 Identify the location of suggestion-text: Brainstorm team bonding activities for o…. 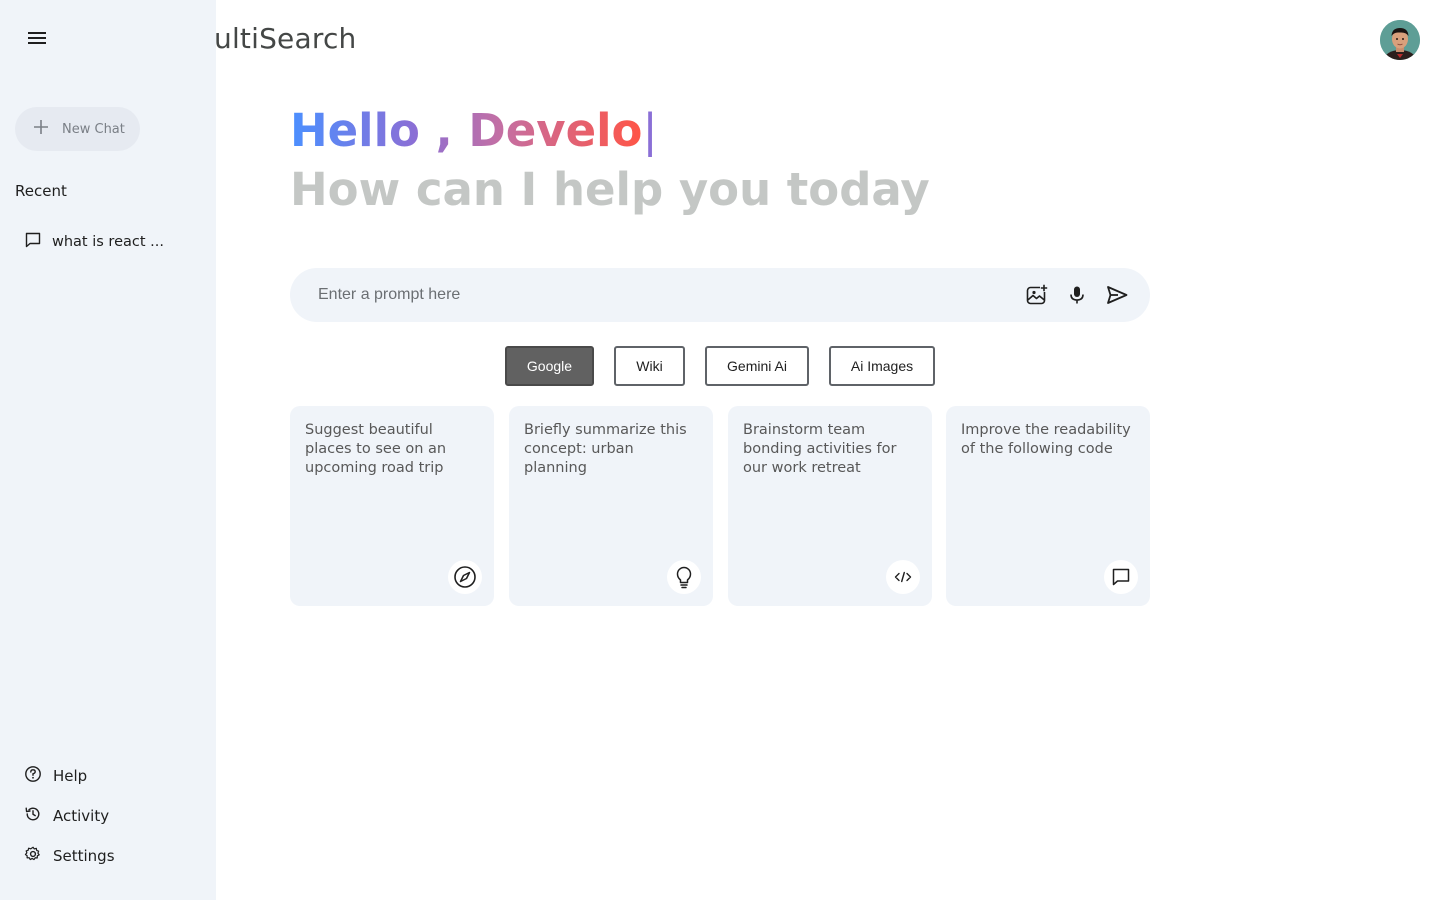
(820, 449).